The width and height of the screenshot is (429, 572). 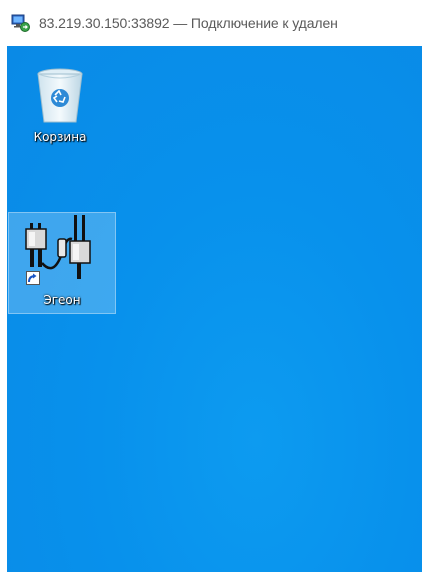 I want to click on remote-desktop-icon, so click(x=21, y=23).